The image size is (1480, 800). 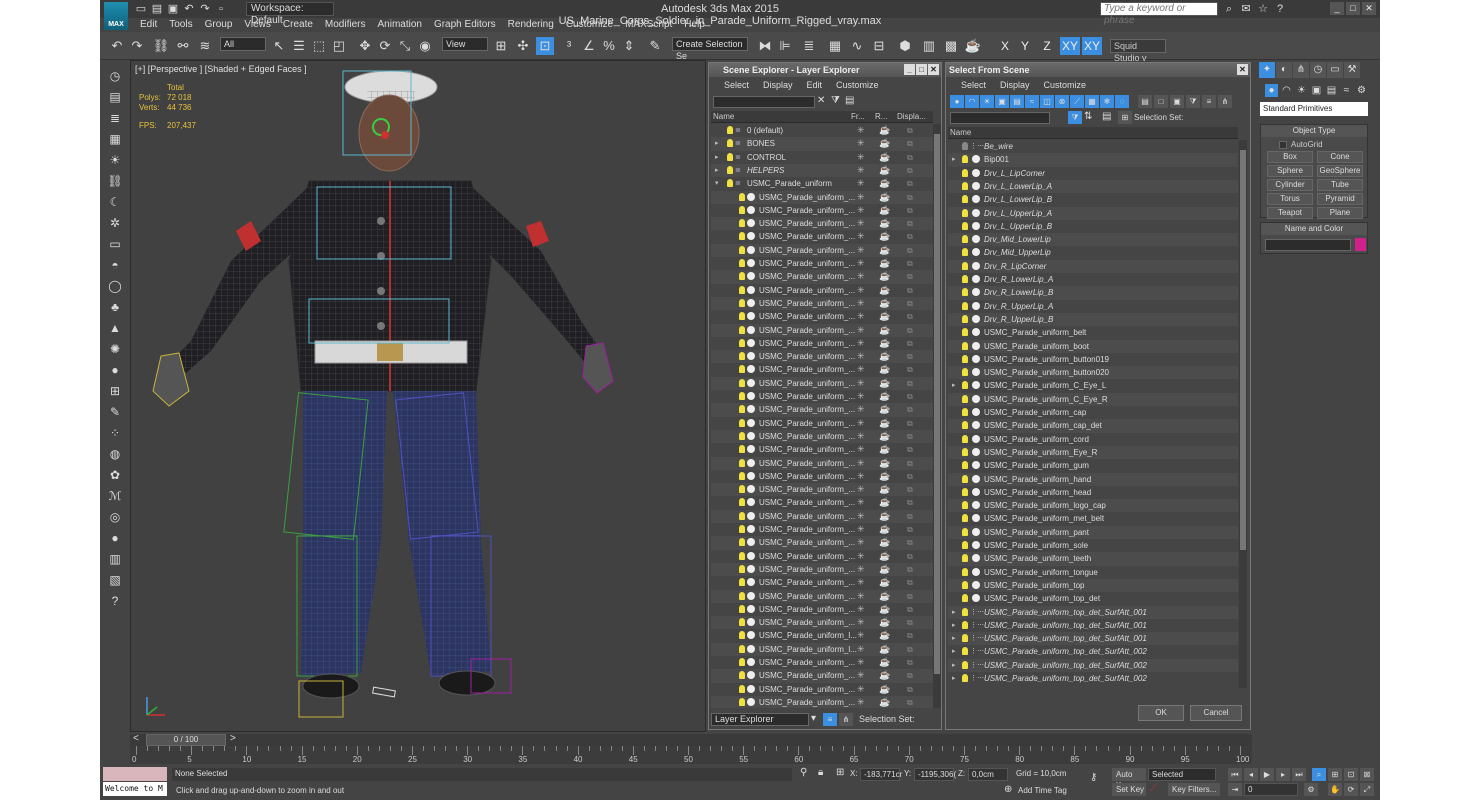 What do you see at coordinates (173, 9) in the screenshot?
I see `save-icon: ▣` at bounding box center [173, 9].